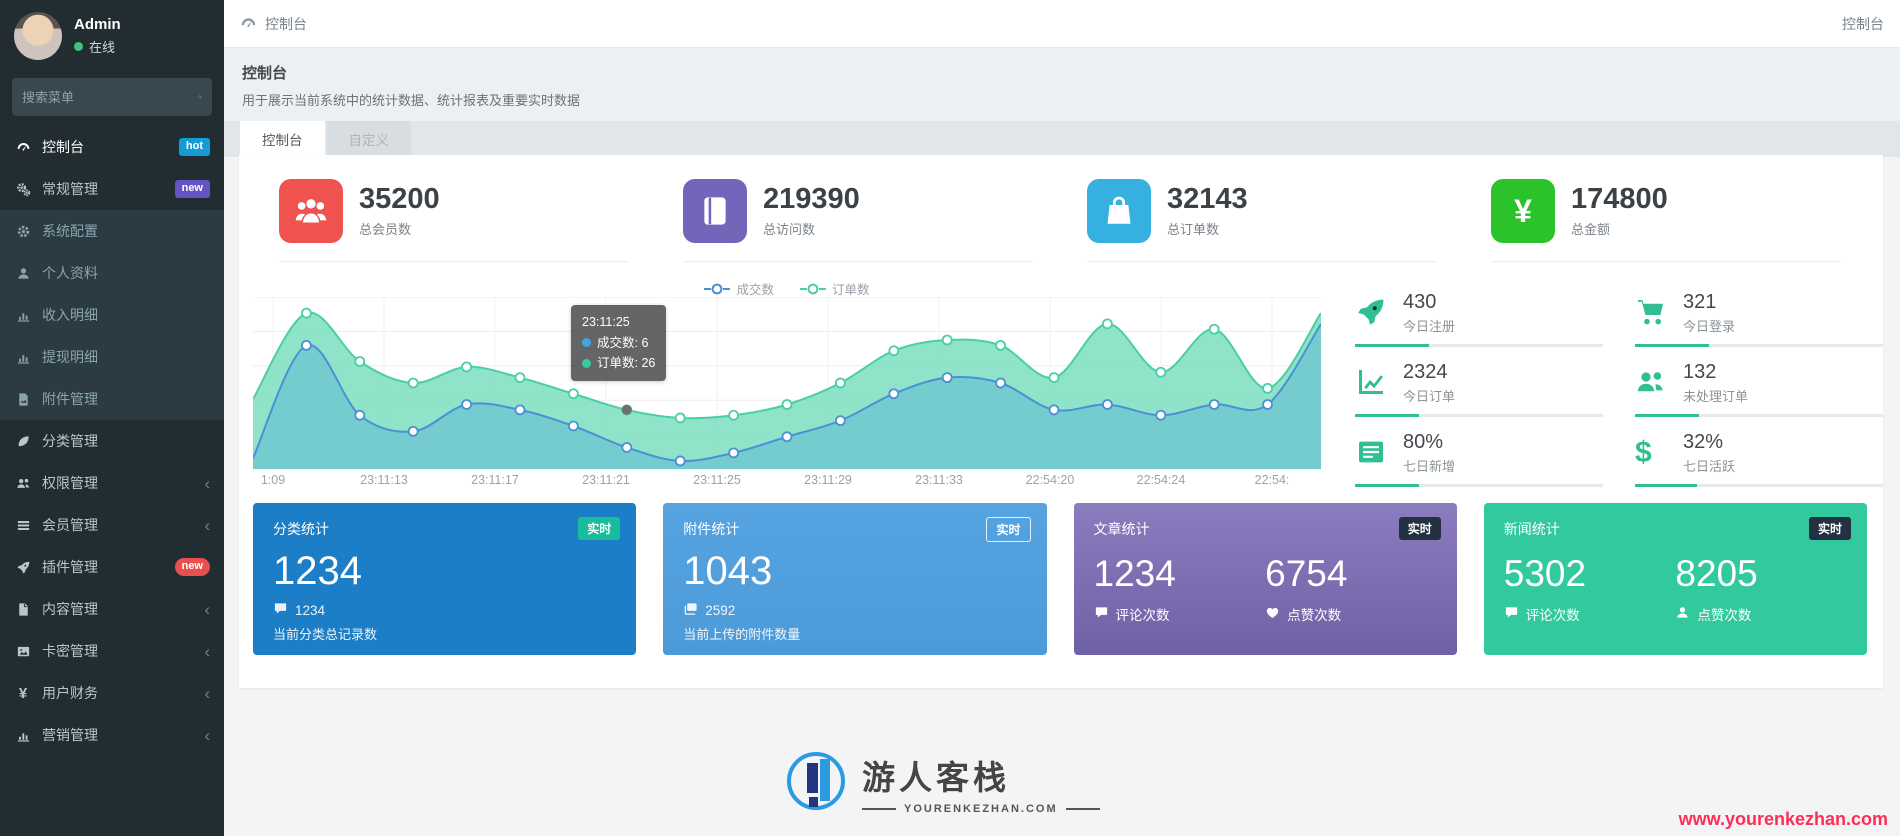 The image size is (1900, 836). I want to click on card-value: 5302, so click(1545, 573).